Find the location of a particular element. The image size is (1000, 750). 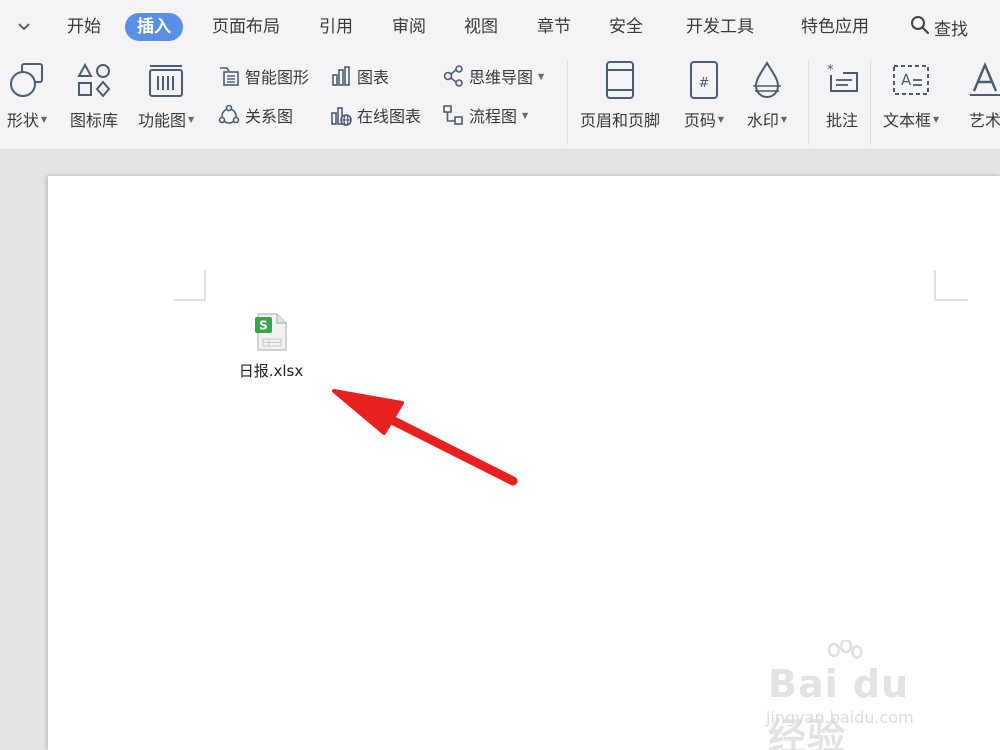

art-text-label: 艺术 is located at coordinates (984, 120).